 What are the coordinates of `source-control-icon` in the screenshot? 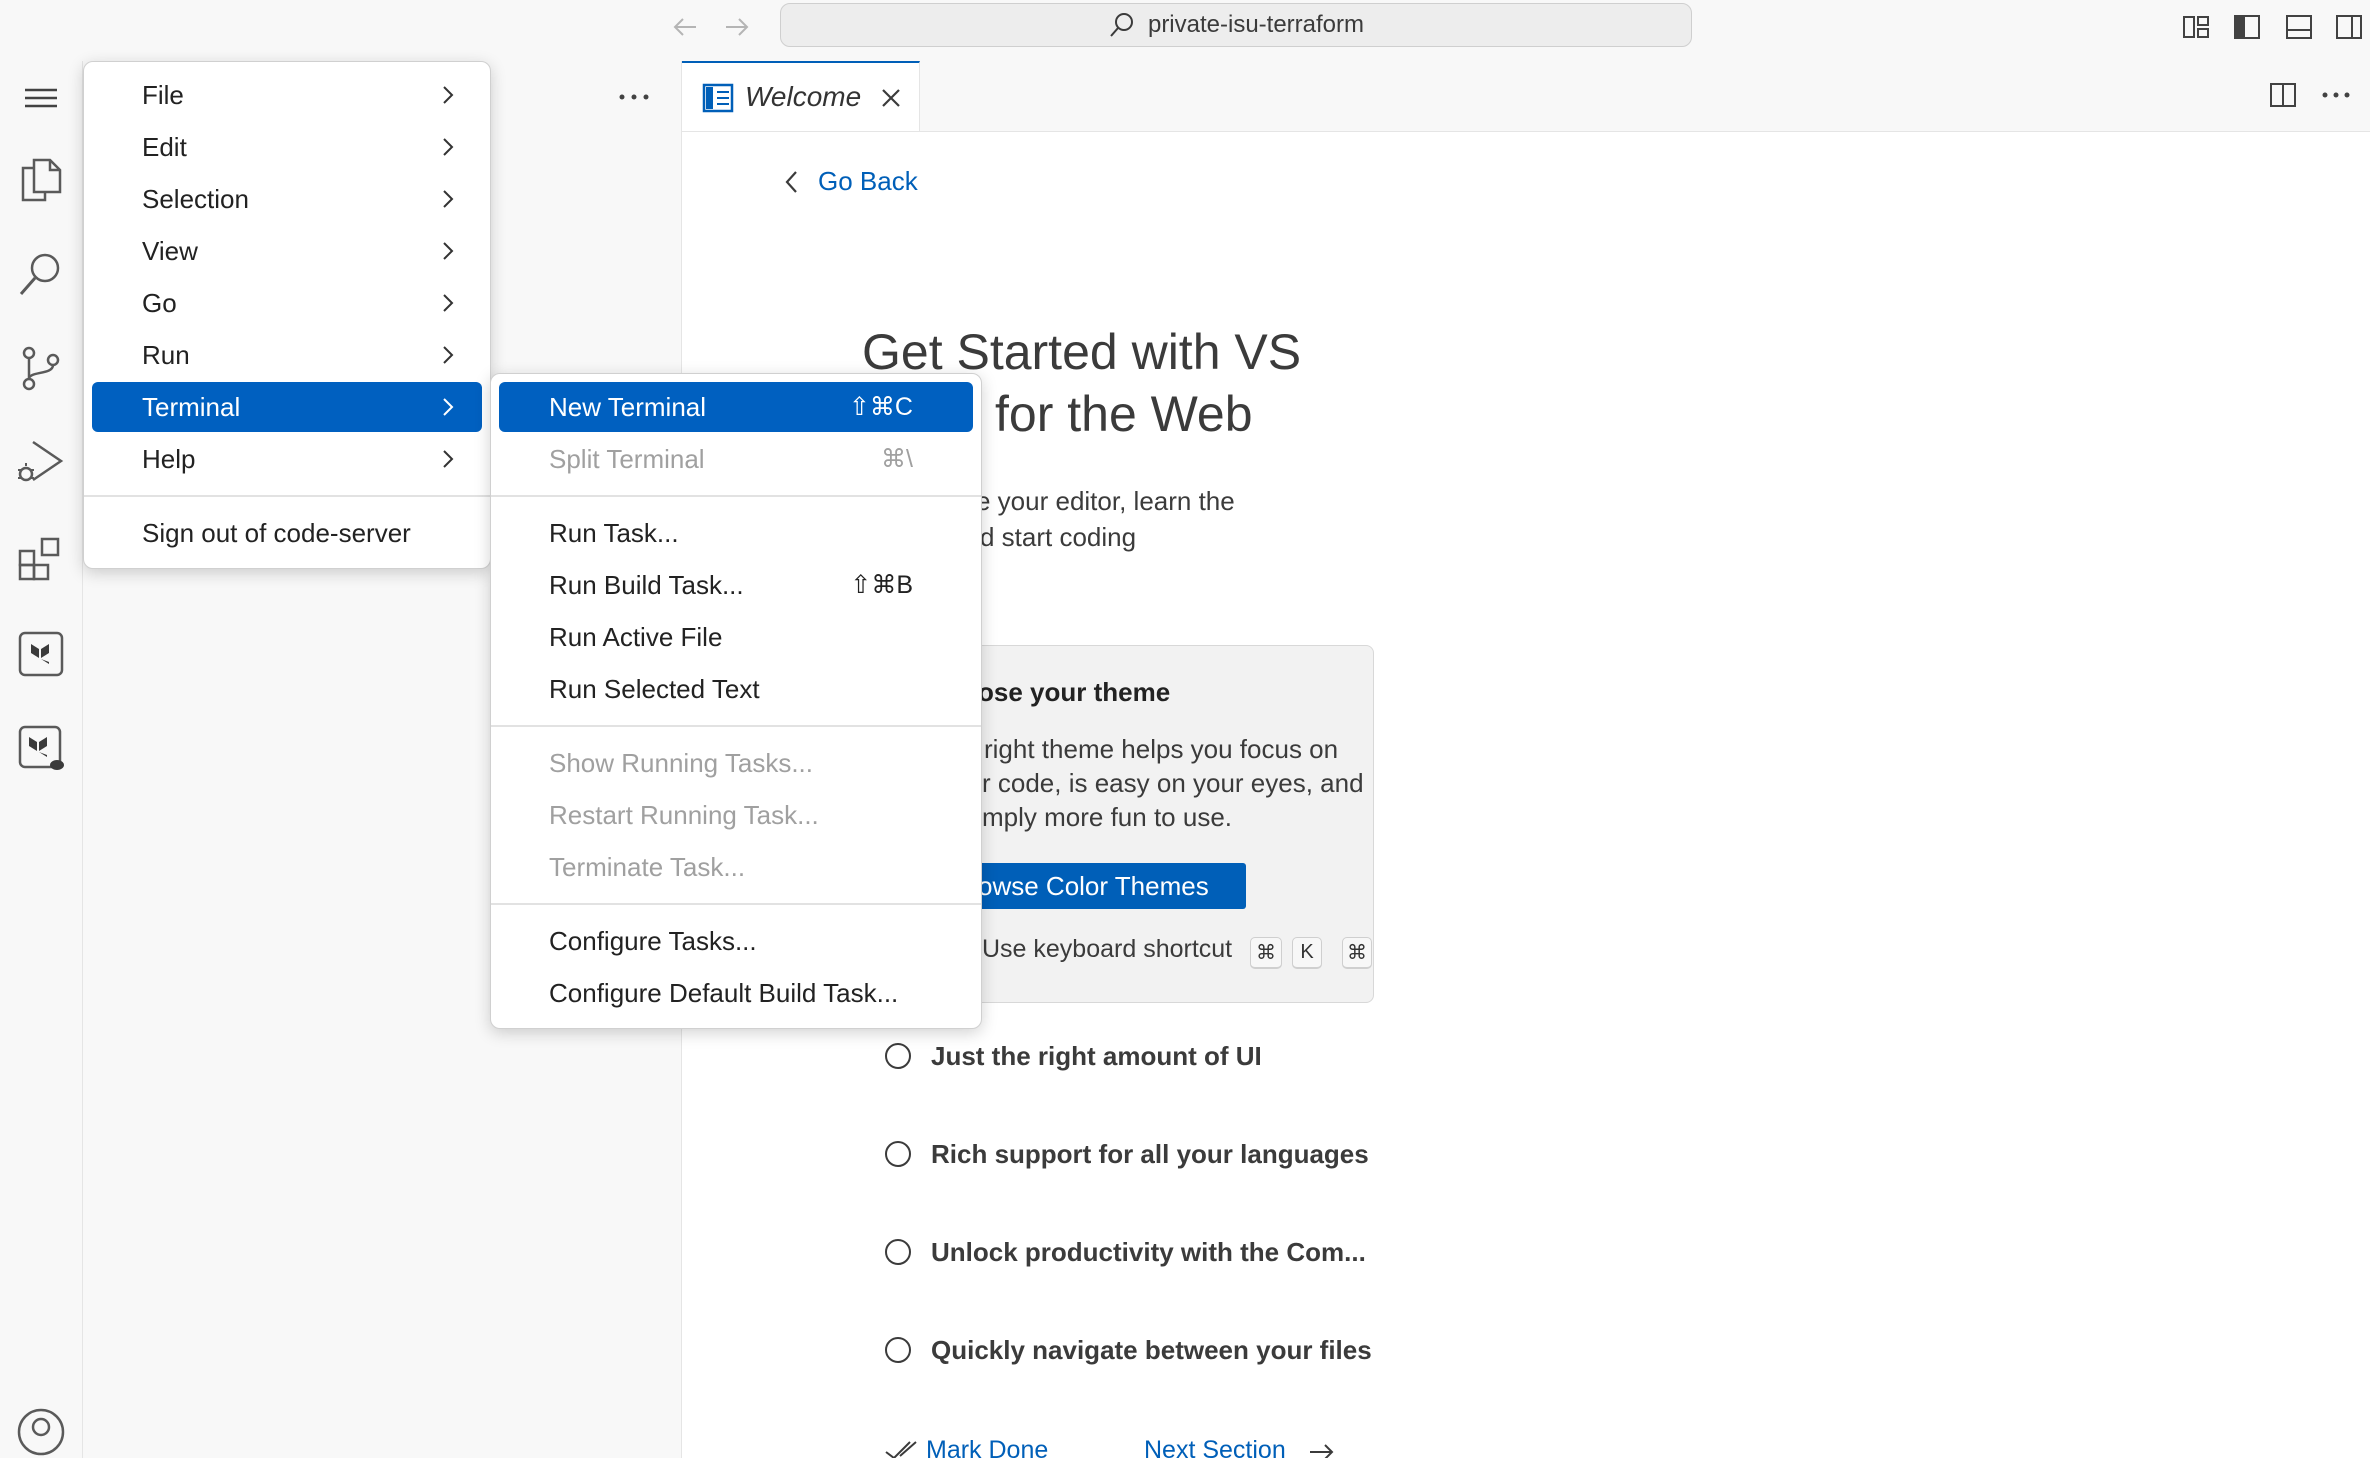 It's located at (41, 368).